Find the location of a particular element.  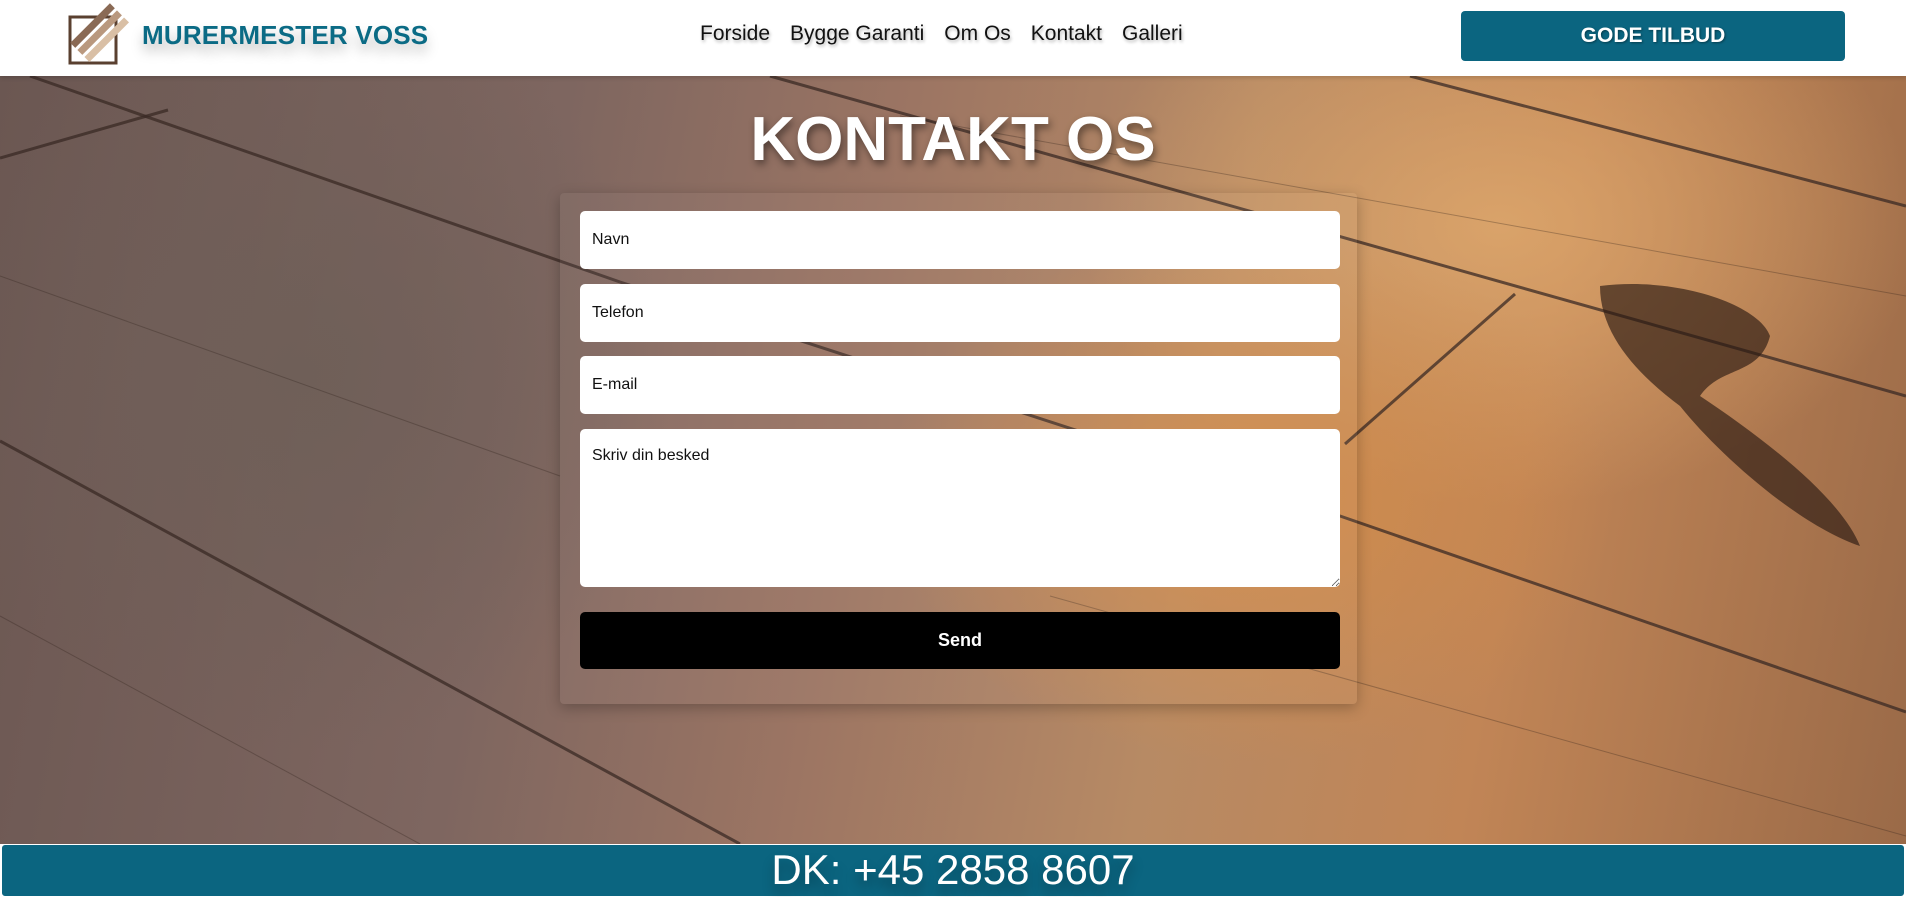

email-input is located at coordinates (960, 385).